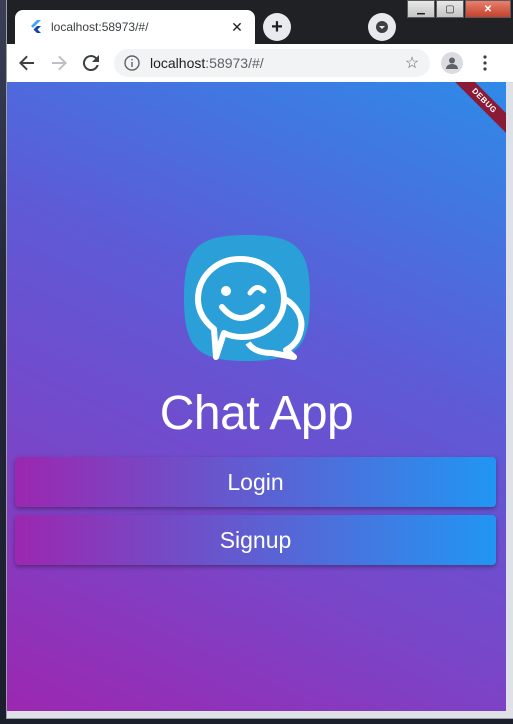  Describe the element at coordinates (476, 110) in the screenshot. I see `debug-banner: DEBUG` at that location.